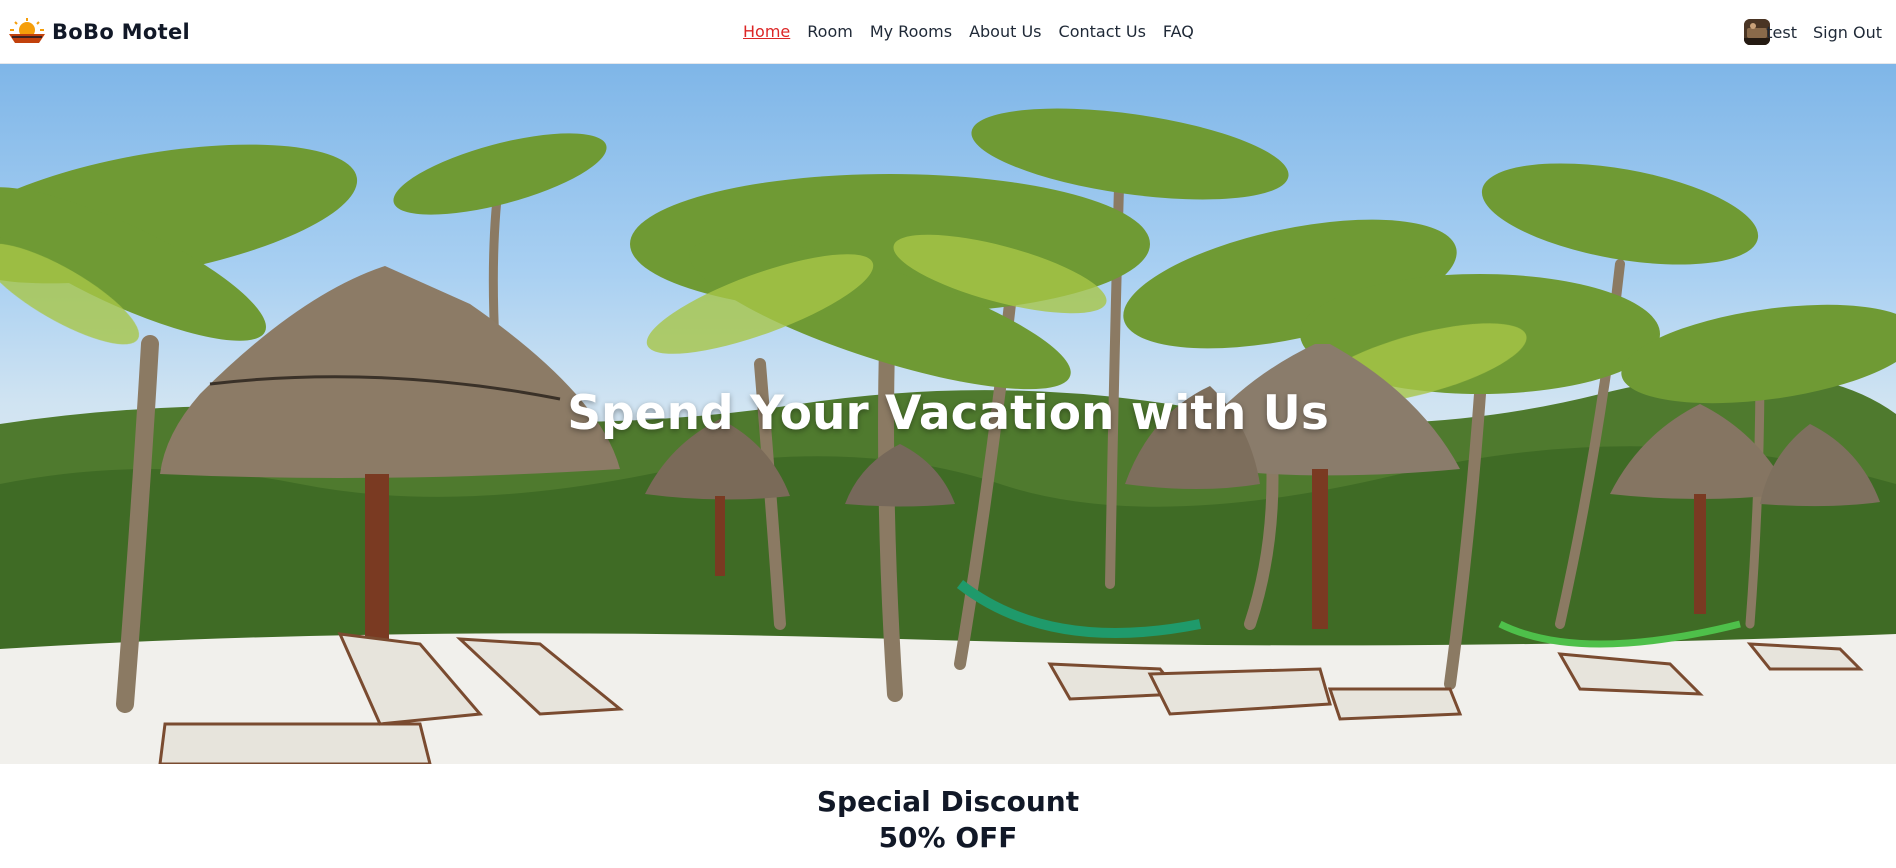 The height and width of the screenshot is (868, 1896). What do you see at coordinates (1005, 31) in the screenshot?
I see `nav-link-about-us: About Us` at bounding box center [1005, 31].